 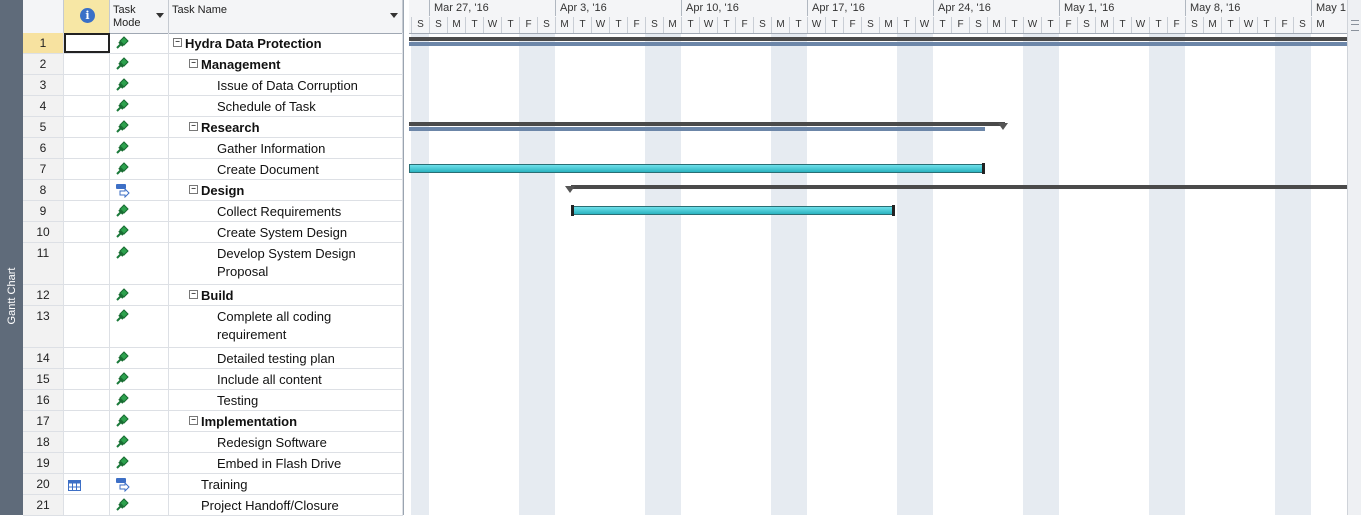 I want to click on task-row: 14 Detailed testing plan, so click(x=213, y=358).